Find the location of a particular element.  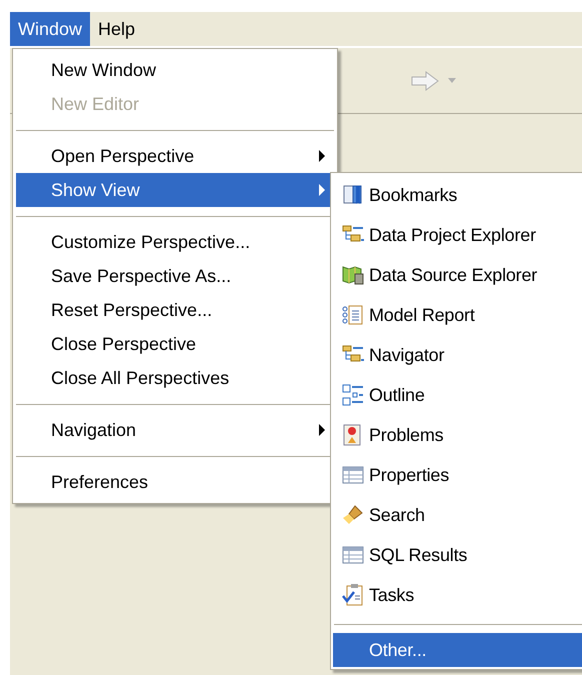

menu-bar-item: Help is located at coordinates (117, 29).